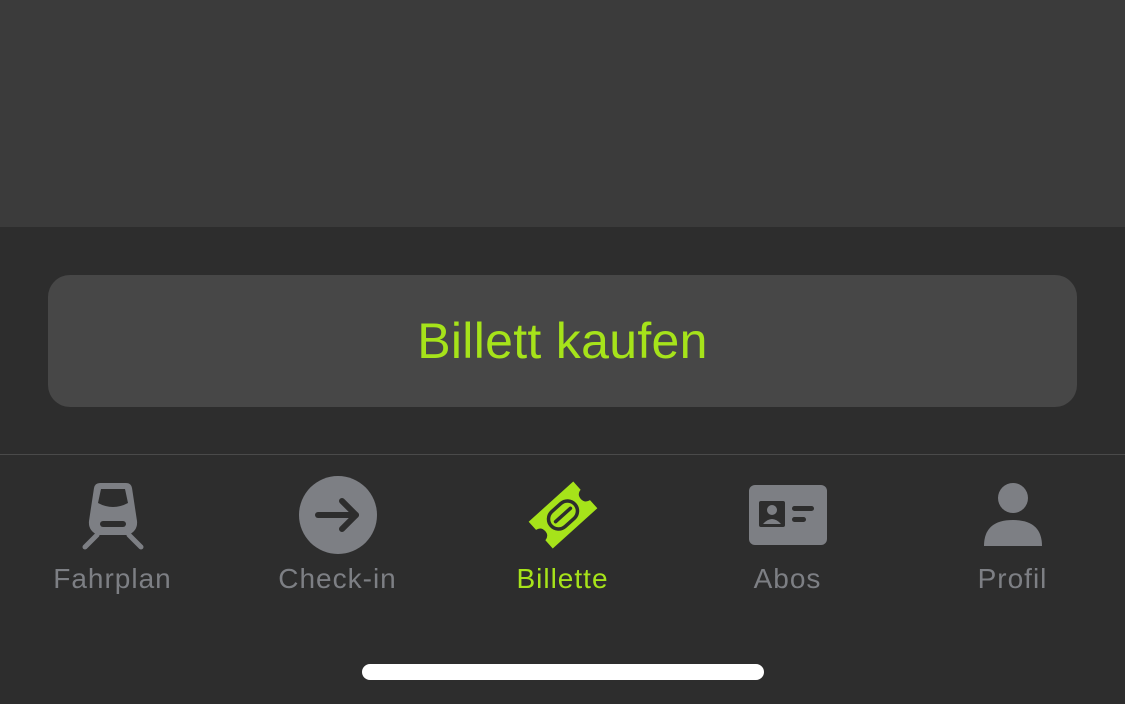  I want to click on tab-label: Profil, so click(1012, 578).